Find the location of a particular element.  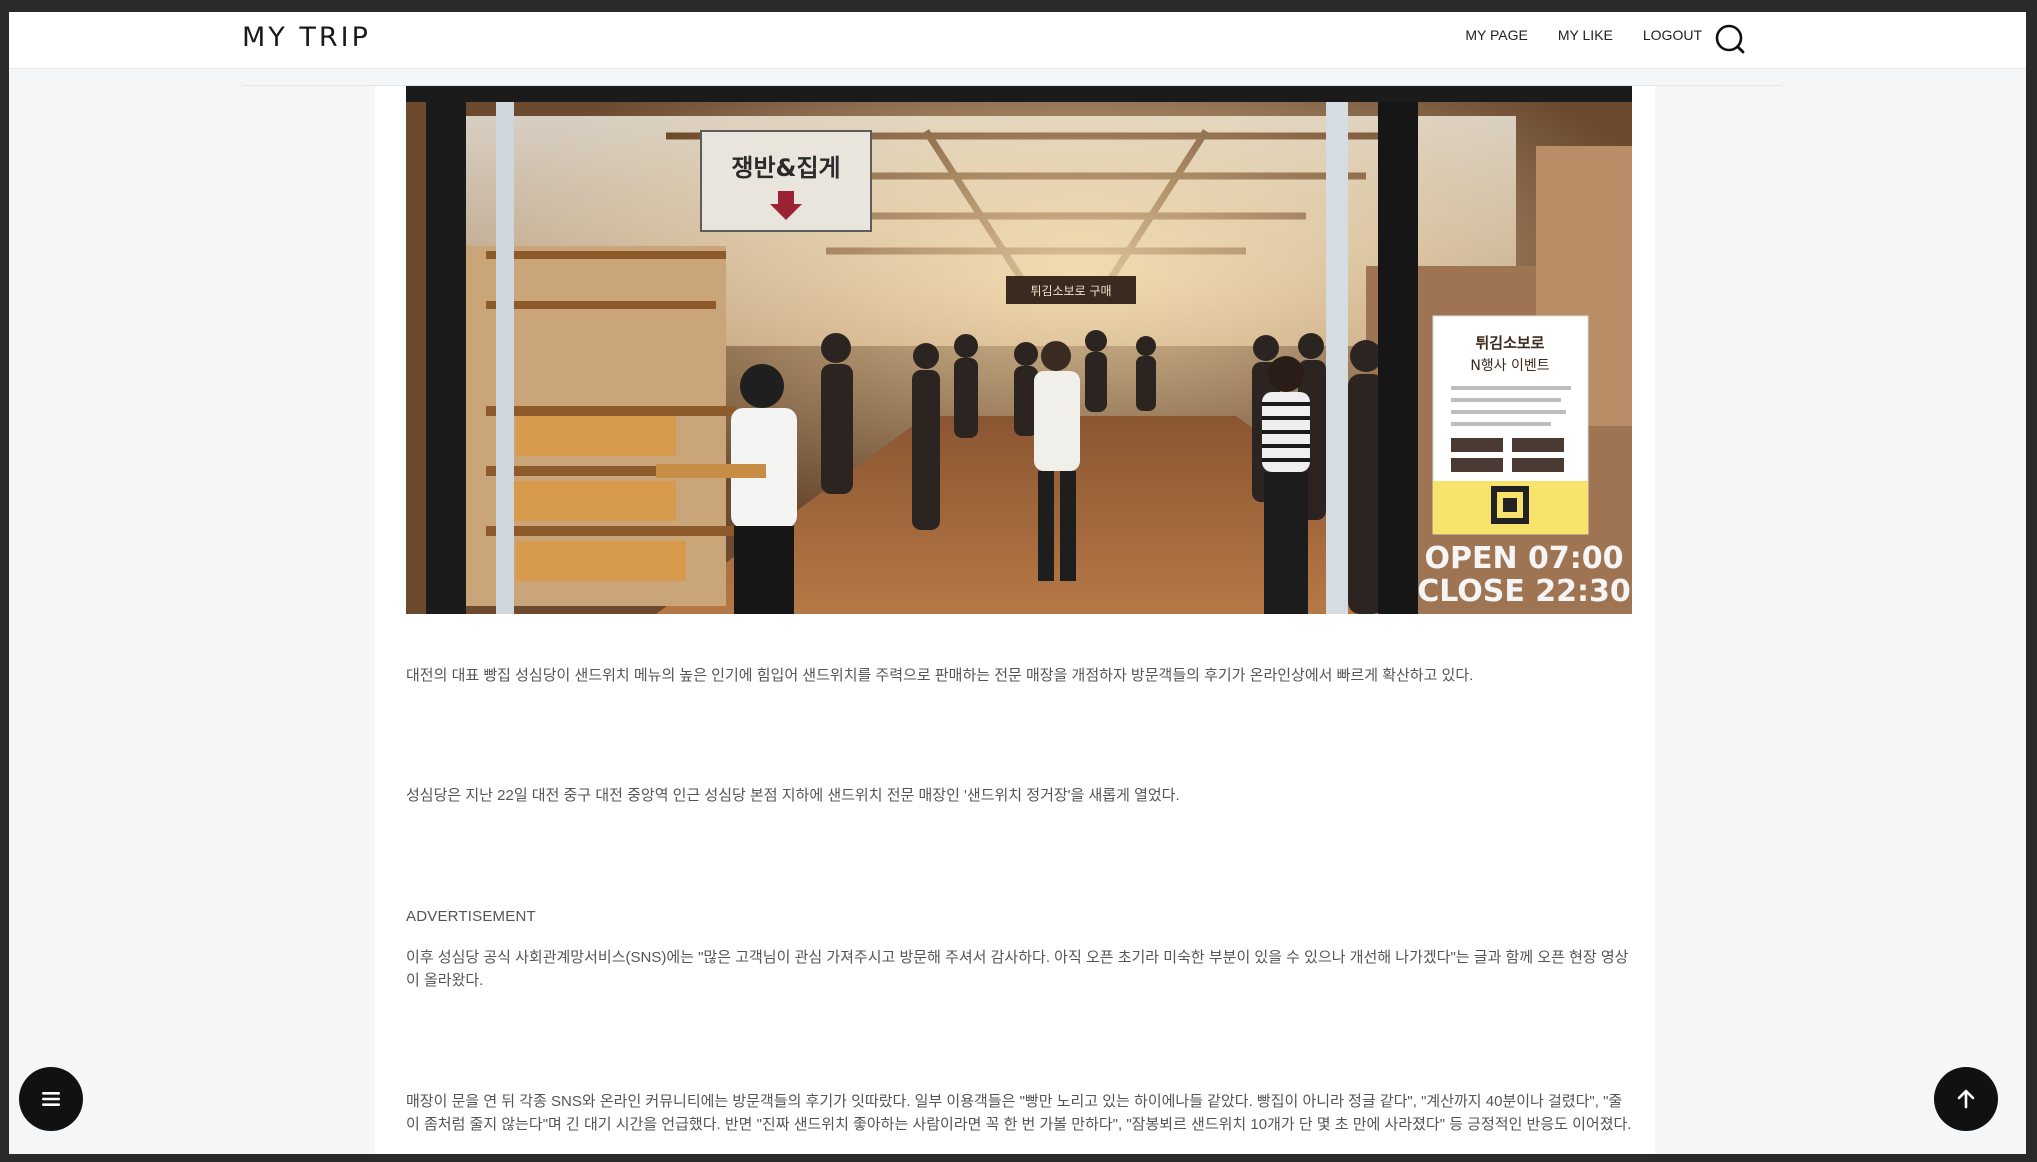

search-icon is located at coordinates (1730, 39).